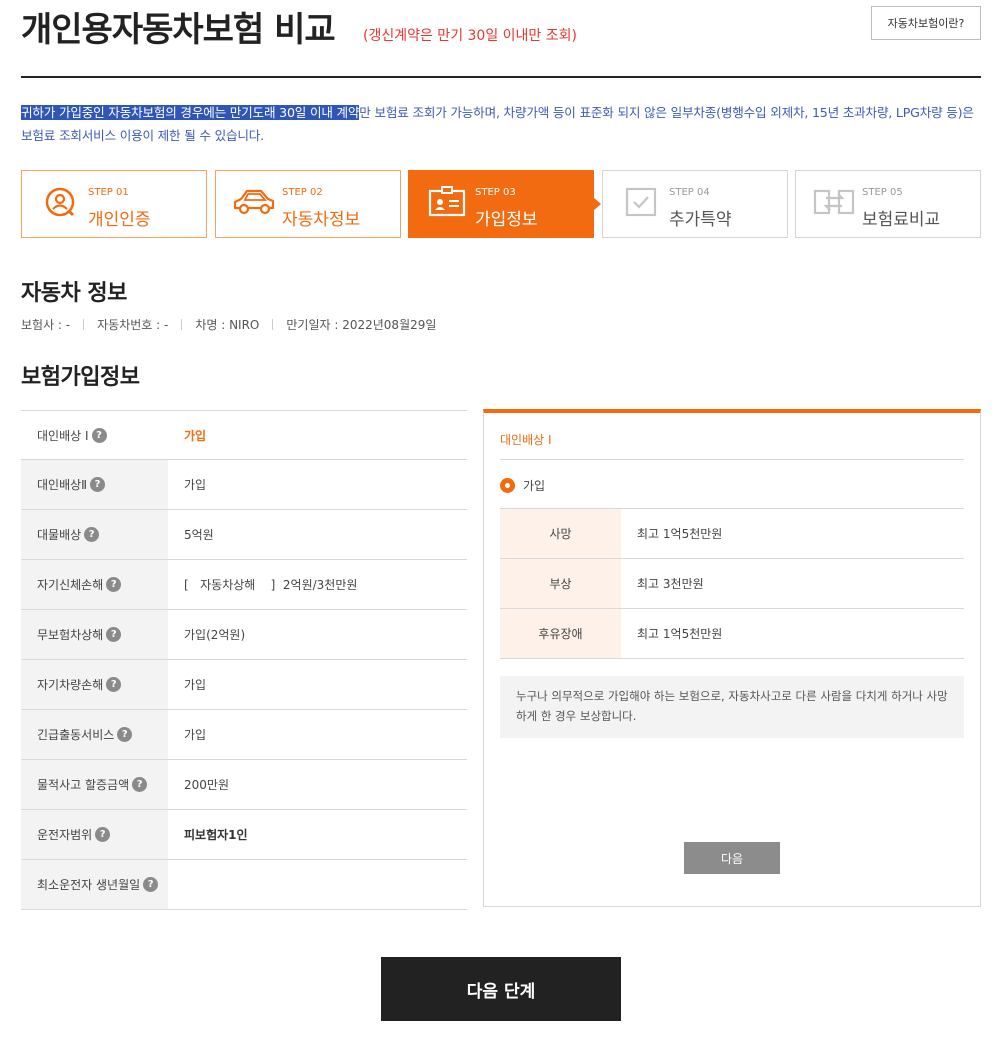  Describe the element at coordinates (470, 36) in the screenshot. I see `page-subtitle: (갱신계약은 만기 30일 이내만 조회)` at that location.